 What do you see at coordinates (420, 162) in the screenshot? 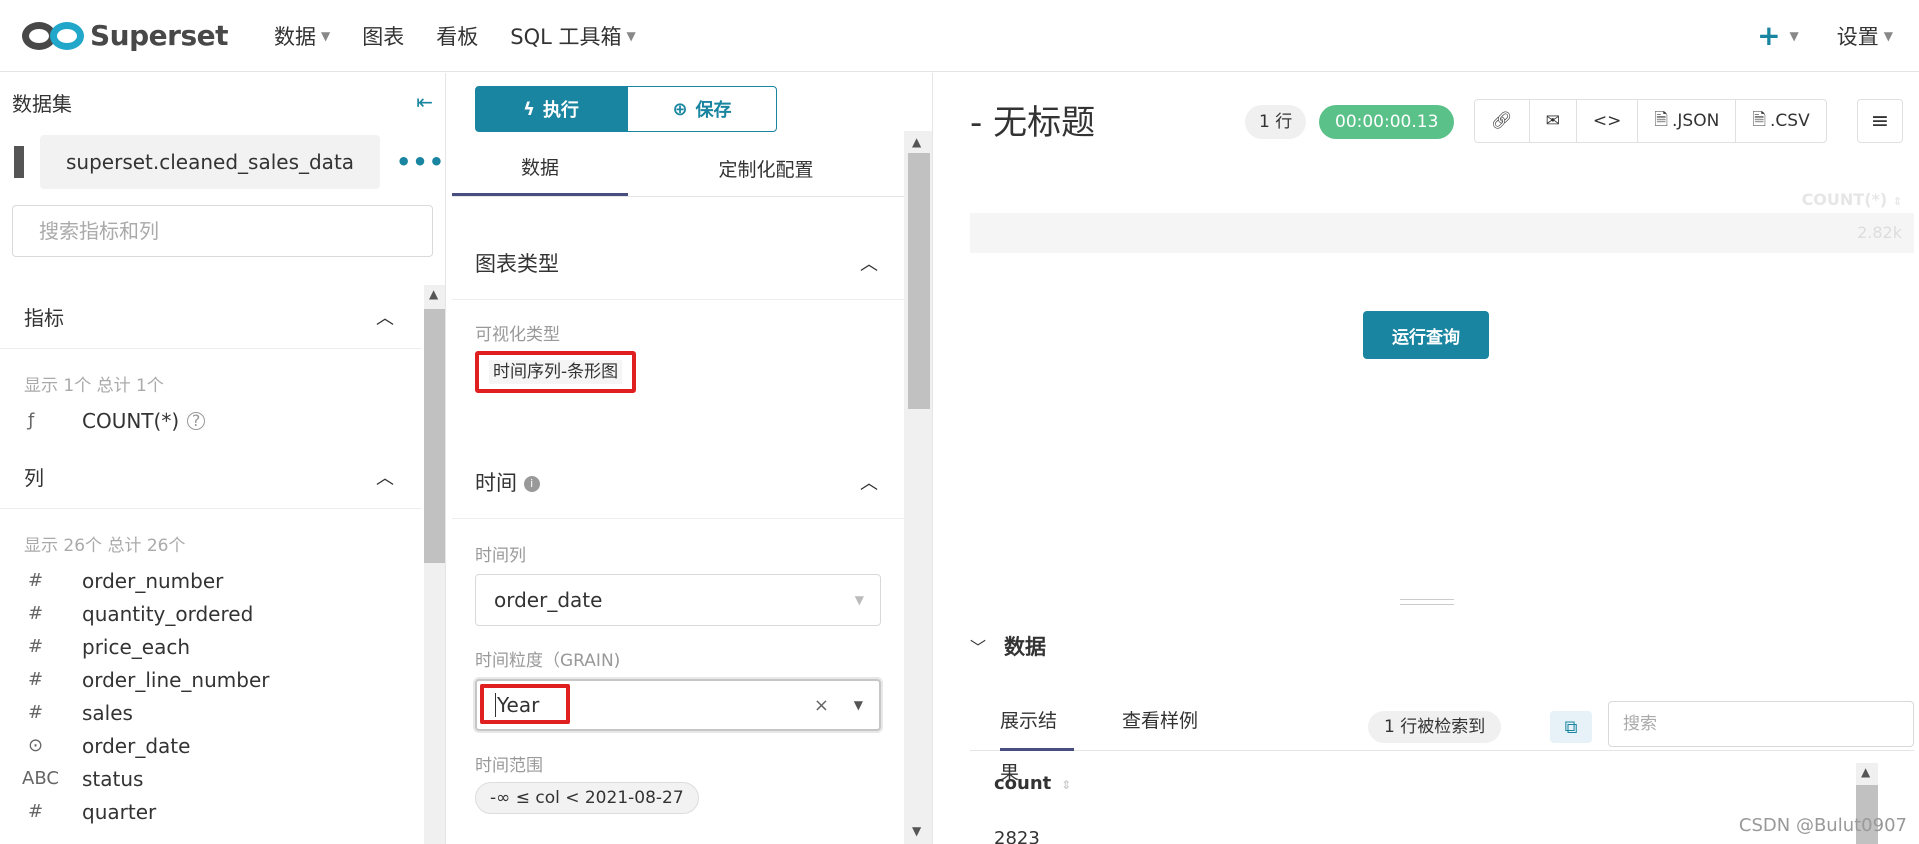
I see `more-options-icon: •••` at bounding box center [420, 162].